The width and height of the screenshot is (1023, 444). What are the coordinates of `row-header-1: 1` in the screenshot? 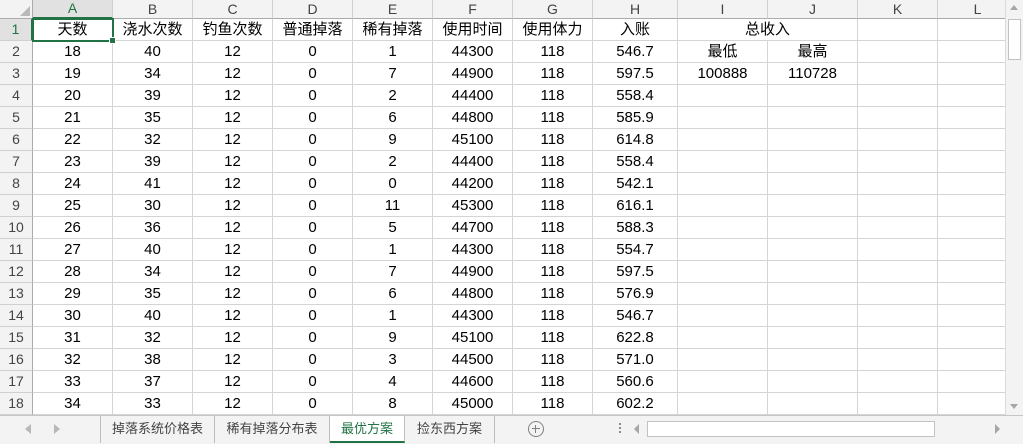 It's located at (16, 30).